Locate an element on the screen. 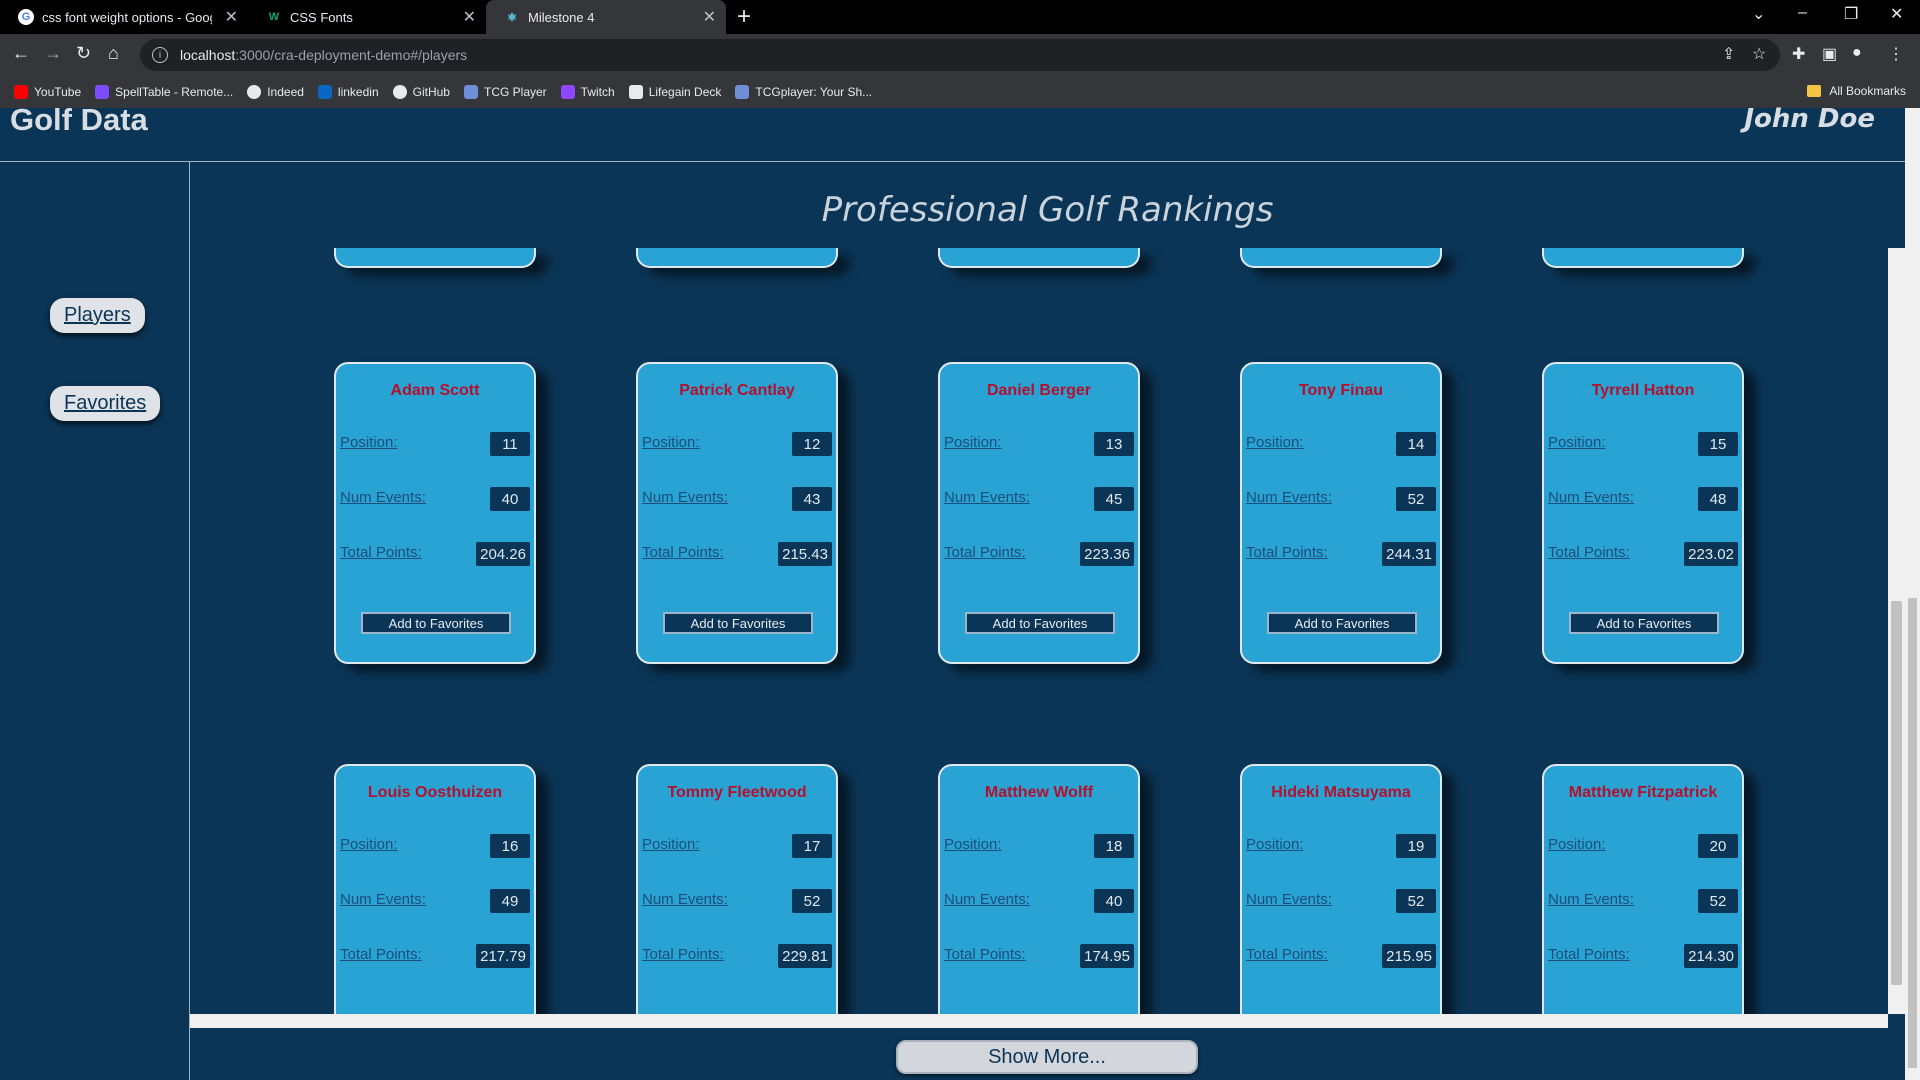 The height and width of the screenshot is (1080, 1920). favorites-nav-button: Favorites is located at coordinates (105, 403).